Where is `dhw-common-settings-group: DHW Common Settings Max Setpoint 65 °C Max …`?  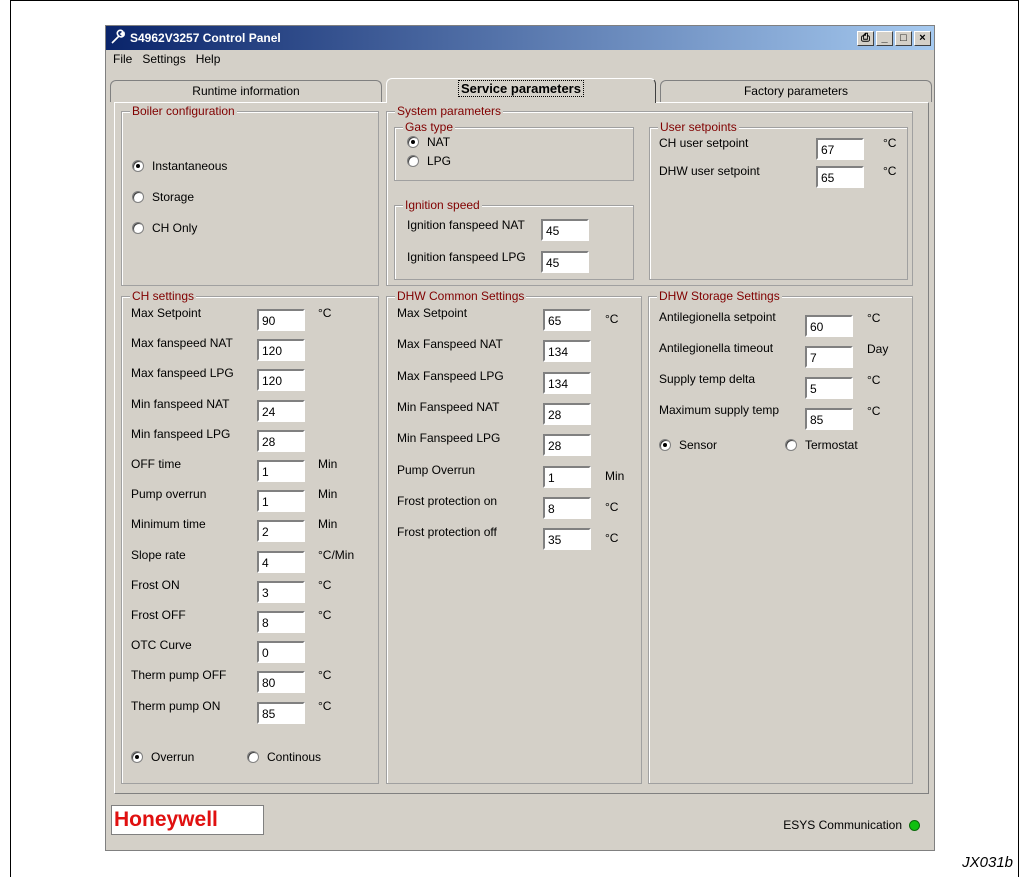 dhw-common-settings-group: DHW Common Settings Max Setpoint 65 °C Max … is located at coordinates (514, 536).